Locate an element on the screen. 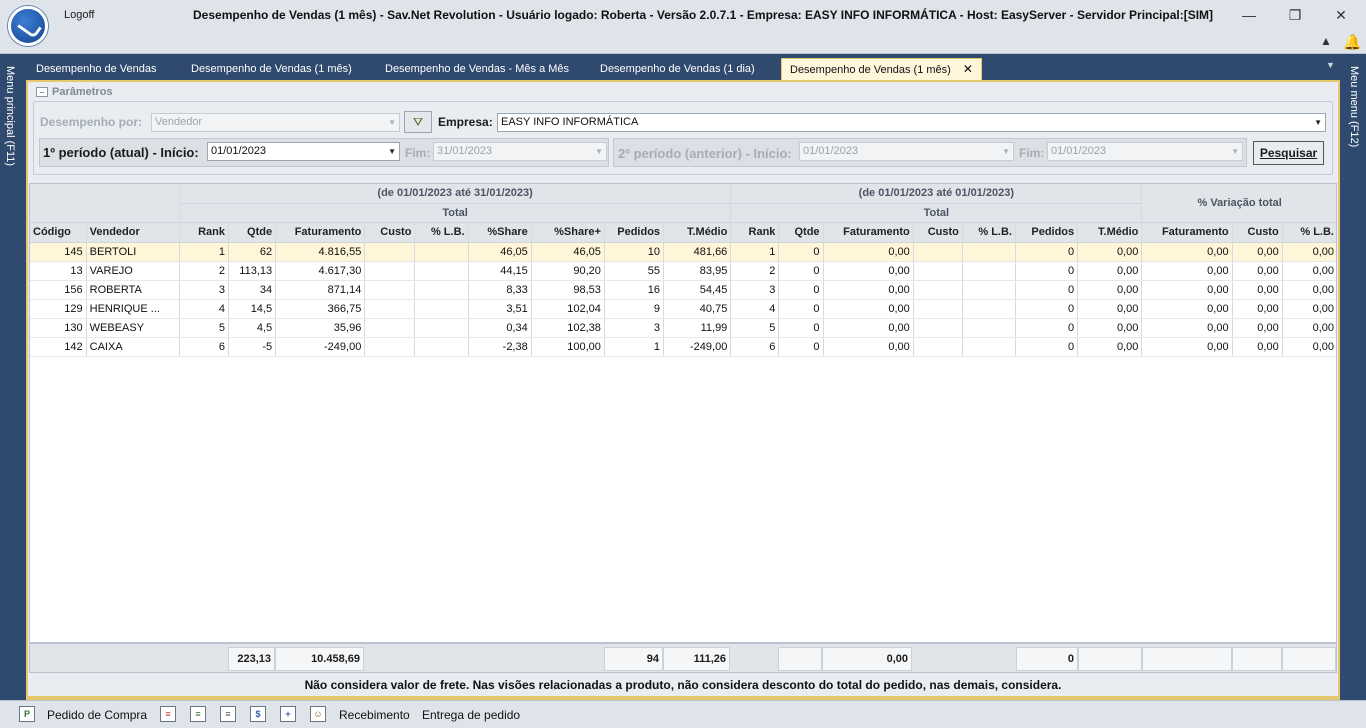 The image size is (1366, 728). tab-desempenho-1-mes: Desempenho de Vendas (1 mês) is located at coordinates (271, 70).